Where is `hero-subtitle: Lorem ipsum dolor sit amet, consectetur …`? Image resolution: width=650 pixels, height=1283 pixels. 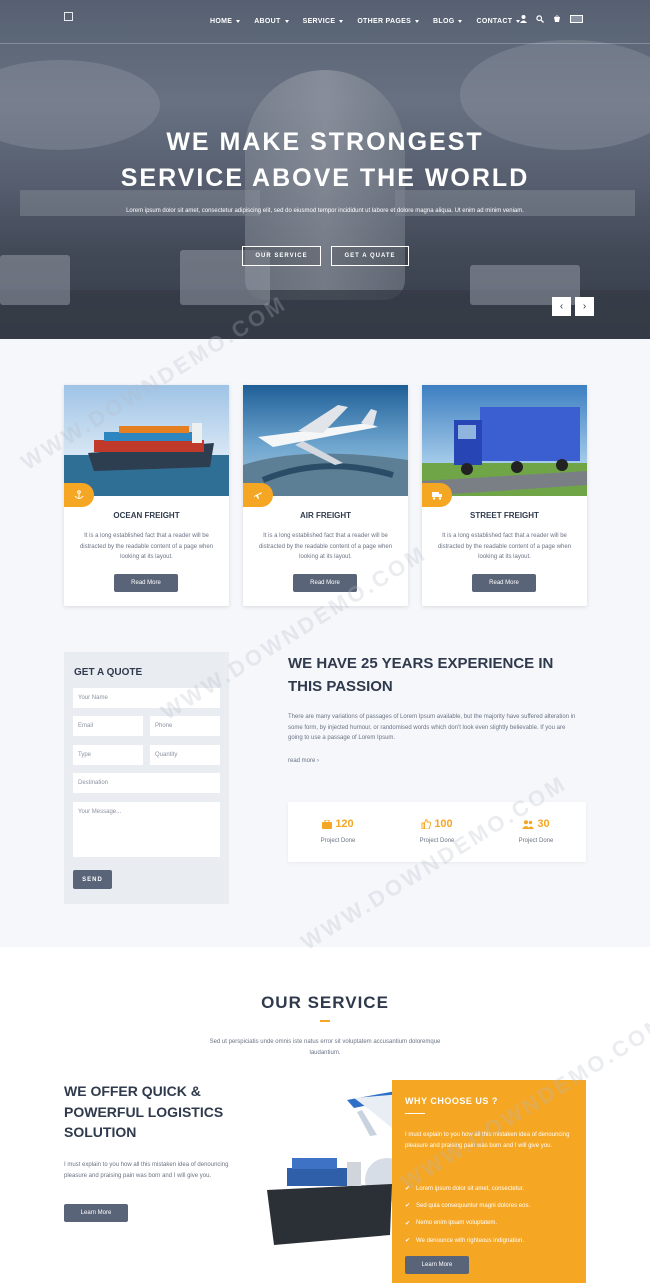
hero-subtitle: Lorem ipsum dolor sit amet, consectetur … is located at coordinates (325, 211).